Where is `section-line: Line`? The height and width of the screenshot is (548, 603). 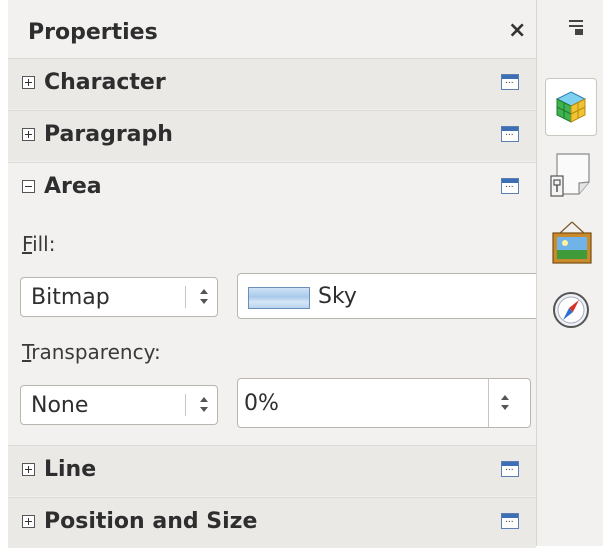
section-line: Line is located at coordinates (272, 470).